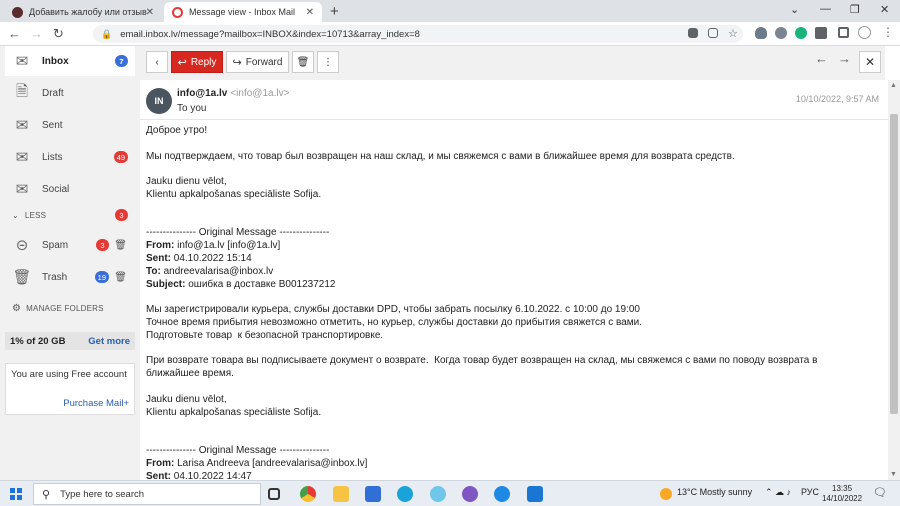 This screenshot has height=506, width=900. Describe the element at coordinates (821, 33) in the screenshot. I see `extensions-puzzle-icon` at that location.